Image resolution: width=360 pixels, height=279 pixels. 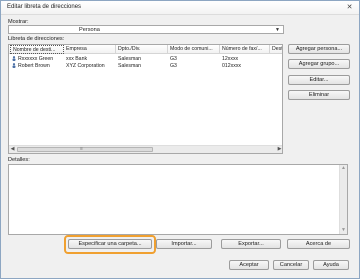 What do you see at coordinates (349, 7) in the screenshot?
I see `close-icon: ✕` at bounding box center [349, 7].